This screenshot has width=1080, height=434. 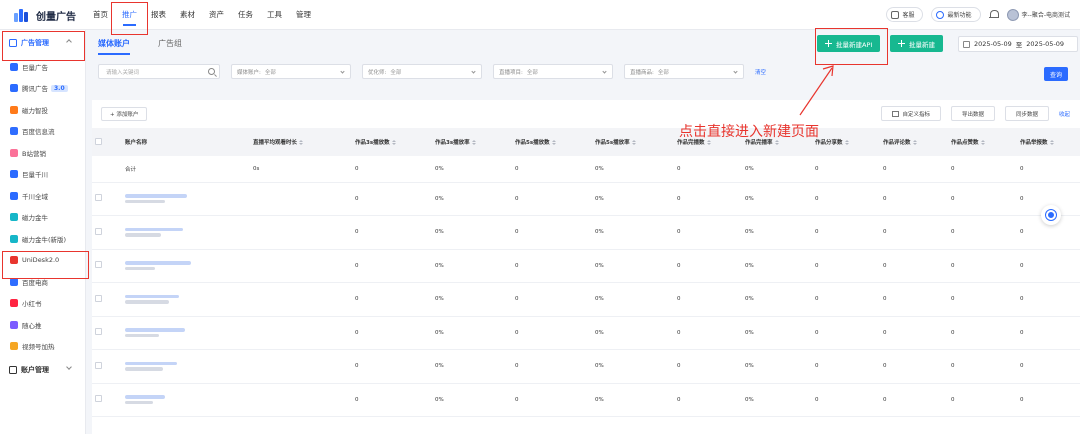 I want to click on bell-icon, so click(x=993, y=14).